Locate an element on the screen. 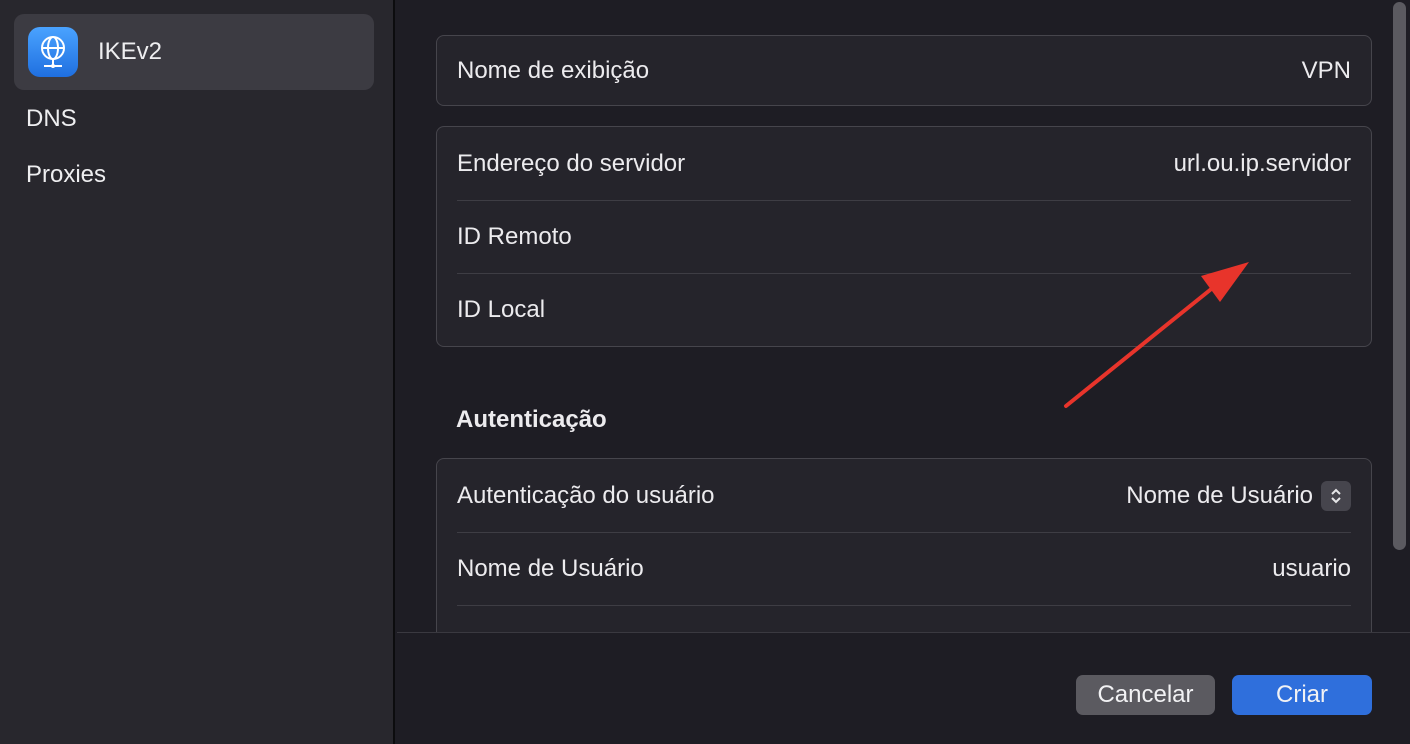  display-name-row: Nome de exibição VPN is located at coordinates (904, 70).